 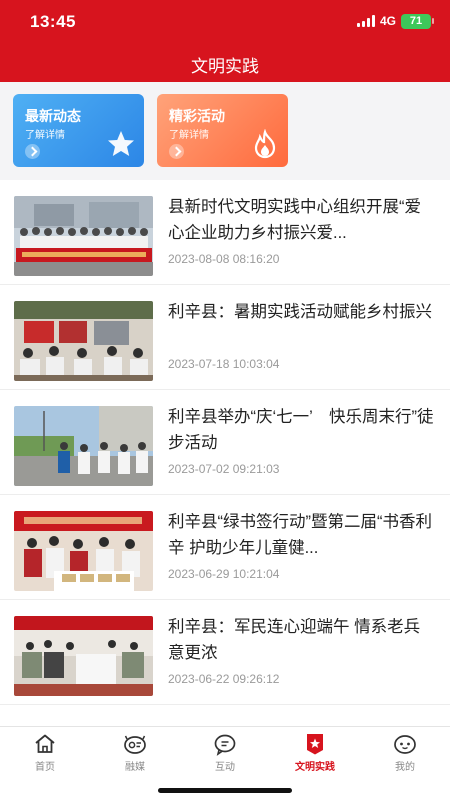 What do you see at coordinates (433, 21) in the screenshot?
I see `battery-tip` at bounding box center [433, 21].